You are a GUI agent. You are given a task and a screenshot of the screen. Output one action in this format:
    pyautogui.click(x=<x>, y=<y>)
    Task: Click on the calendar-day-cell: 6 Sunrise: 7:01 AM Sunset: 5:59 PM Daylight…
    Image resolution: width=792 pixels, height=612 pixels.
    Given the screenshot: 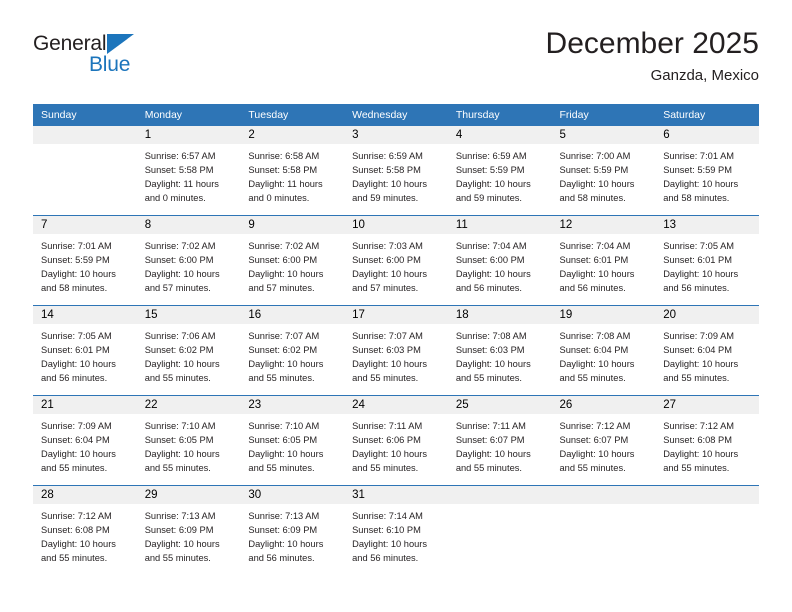 What is the action you would take?
    pyautogui.click(x=707, y=171)
    